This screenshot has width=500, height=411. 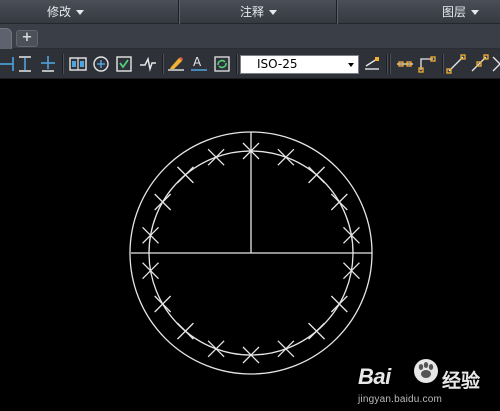 I want to click on panel-layers: 图层, so click(x=461, y=12).